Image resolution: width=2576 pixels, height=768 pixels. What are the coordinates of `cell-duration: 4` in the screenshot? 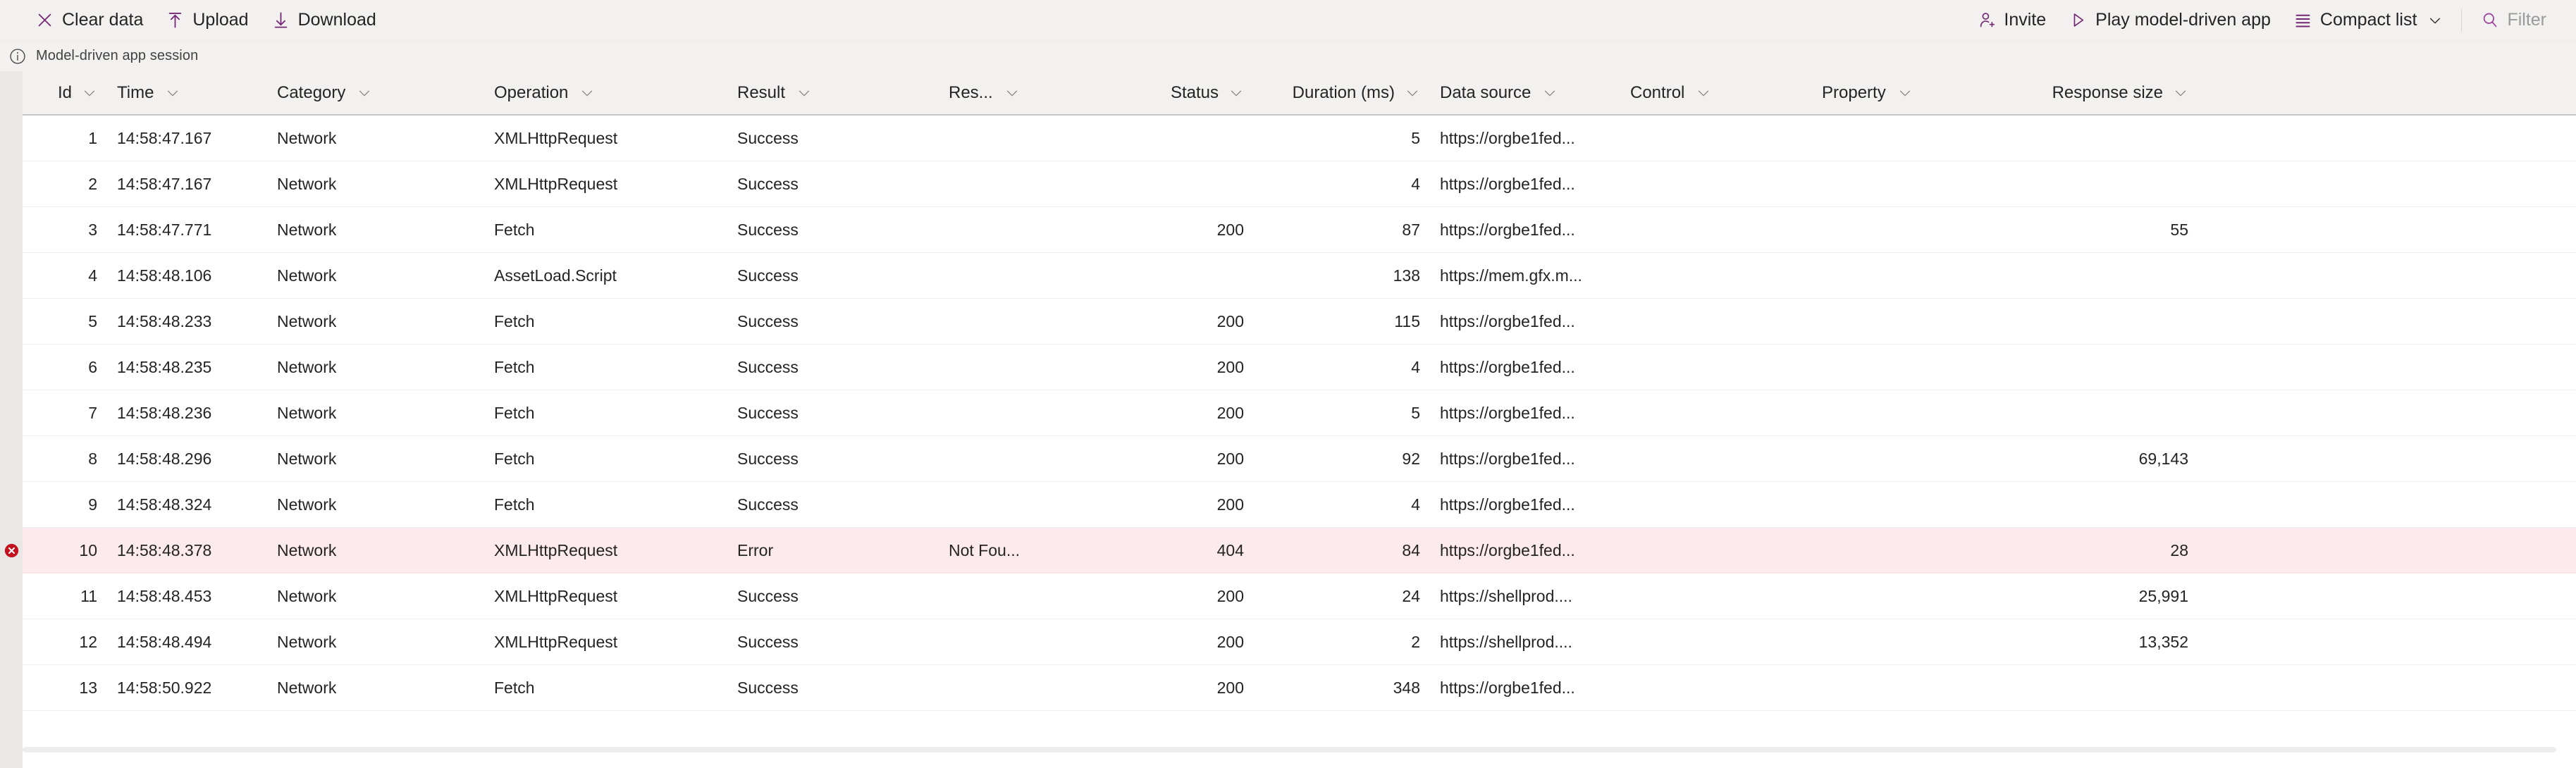 It's located at (1342, 367).